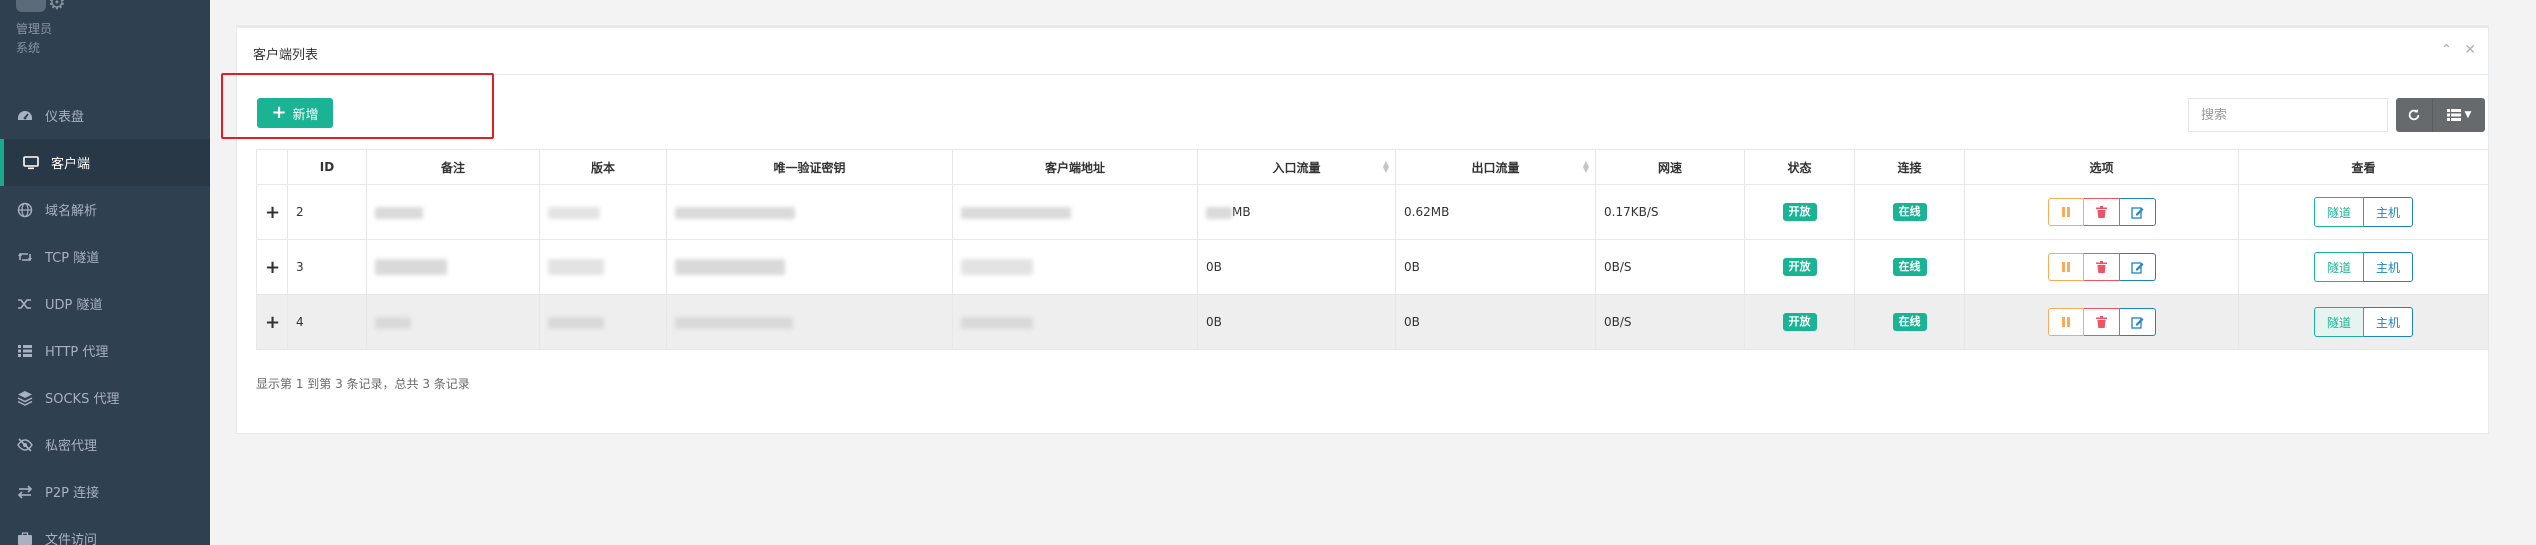  Describe the element at coordinates (31, 163) in the screenshot. I see `desktop-icon` at that location.